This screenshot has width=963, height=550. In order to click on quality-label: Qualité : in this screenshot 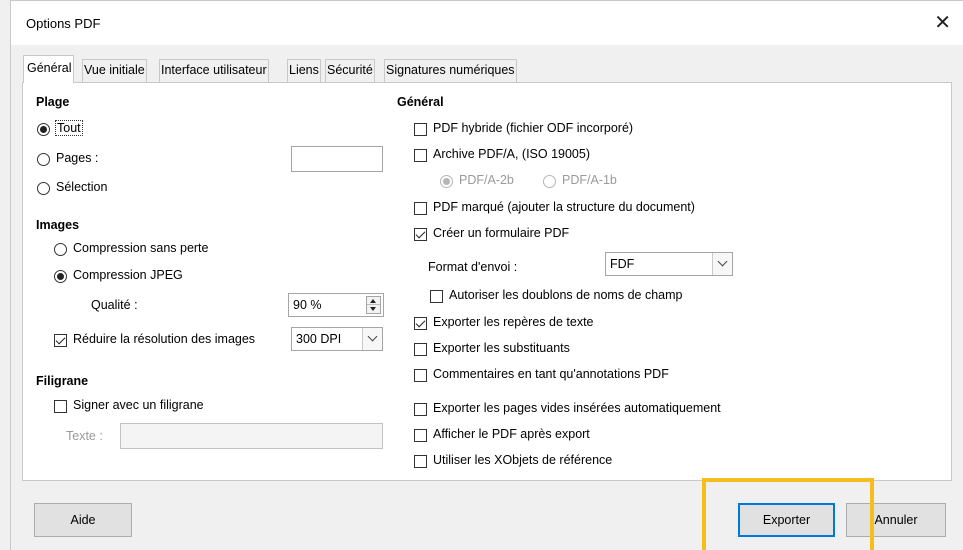, I will do `click(114, 305)`.